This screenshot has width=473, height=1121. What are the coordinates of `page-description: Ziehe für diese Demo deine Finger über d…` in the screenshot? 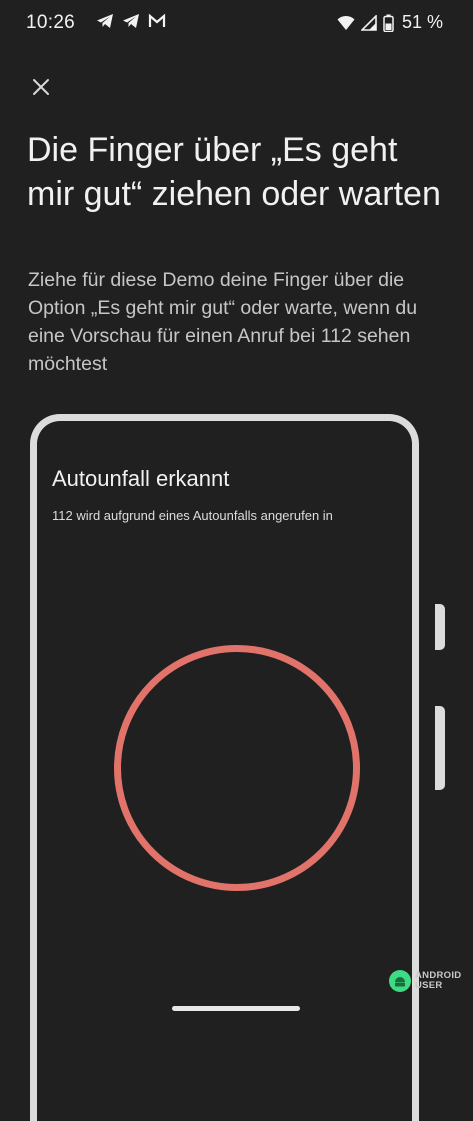 It's located at (223, 322).